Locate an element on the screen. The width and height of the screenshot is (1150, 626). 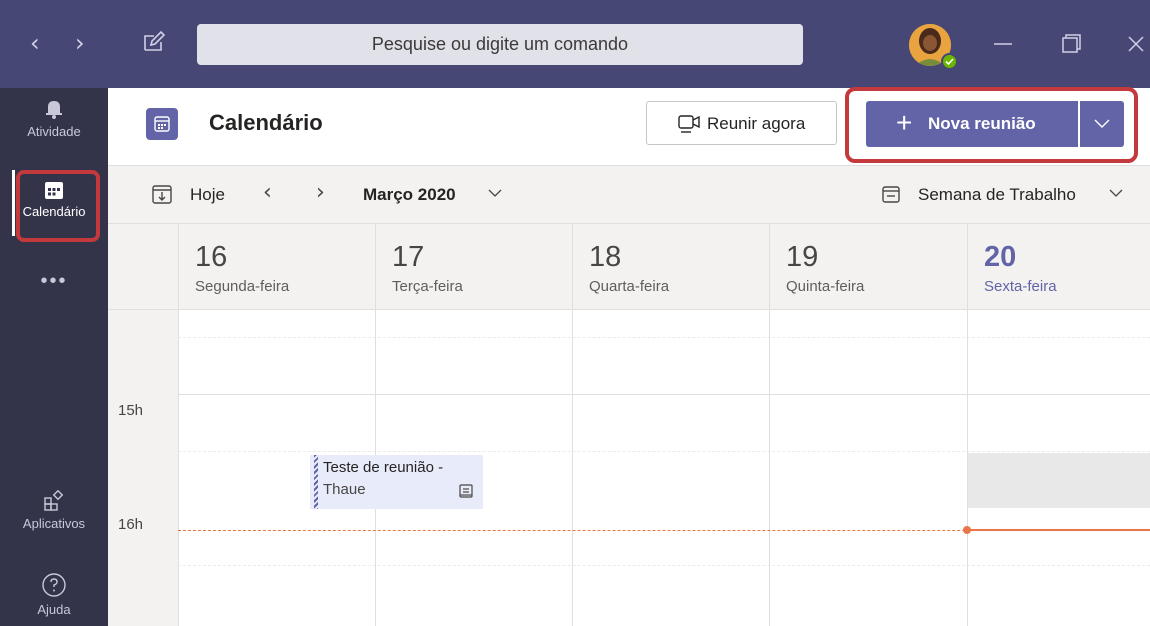
presence-available-icon is located at coordinates (949, 61).